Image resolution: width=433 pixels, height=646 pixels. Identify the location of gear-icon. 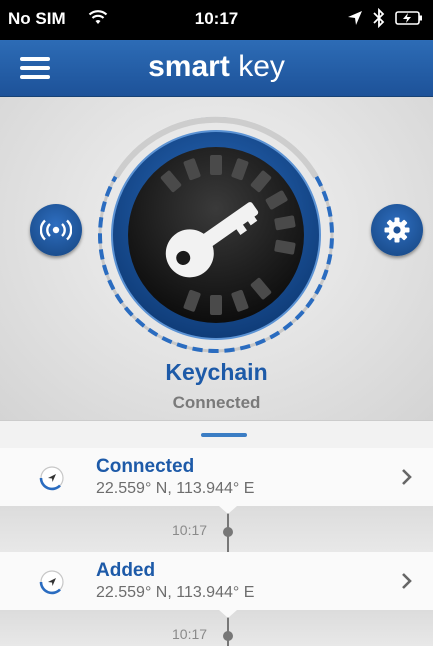
(397, 230).